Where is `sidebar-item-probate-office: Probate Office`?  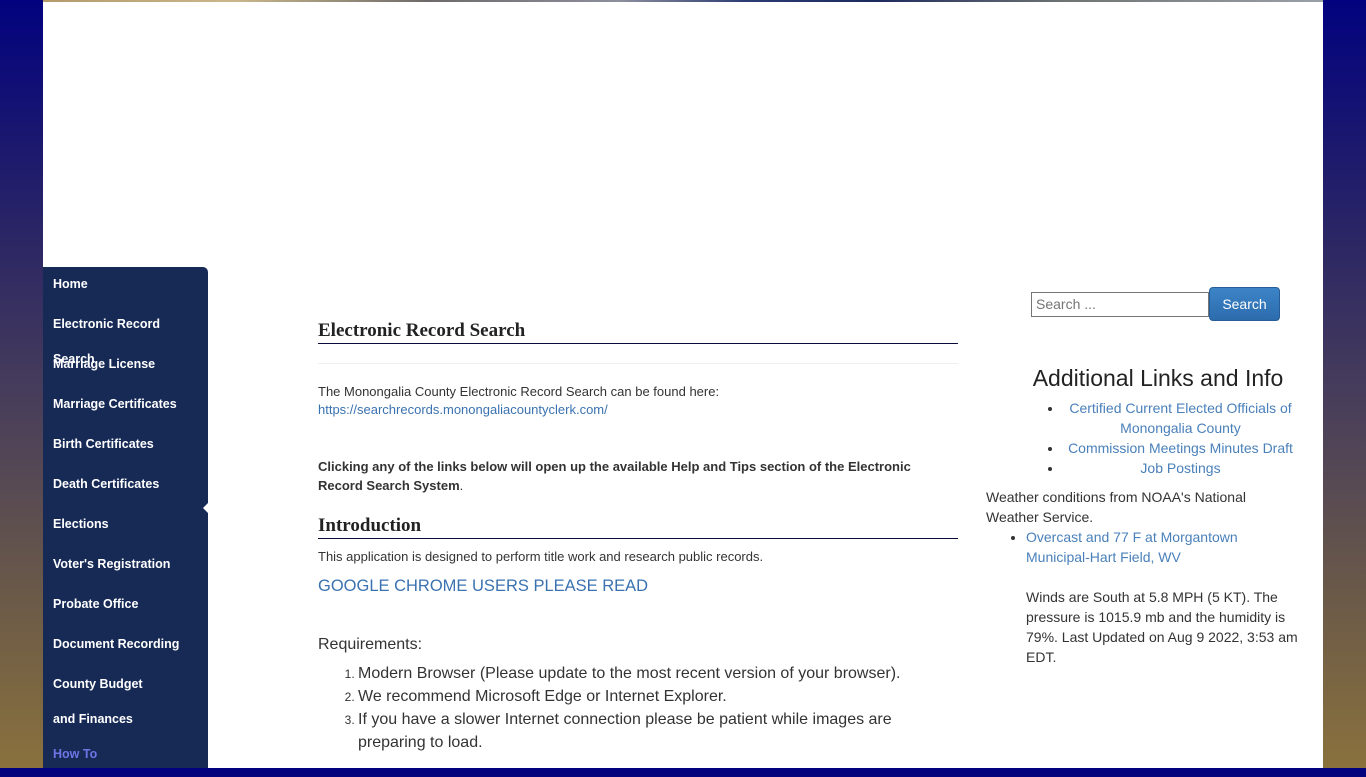
sidebar-item-probate-office: Probate Office is located at coordinates (125, 607).